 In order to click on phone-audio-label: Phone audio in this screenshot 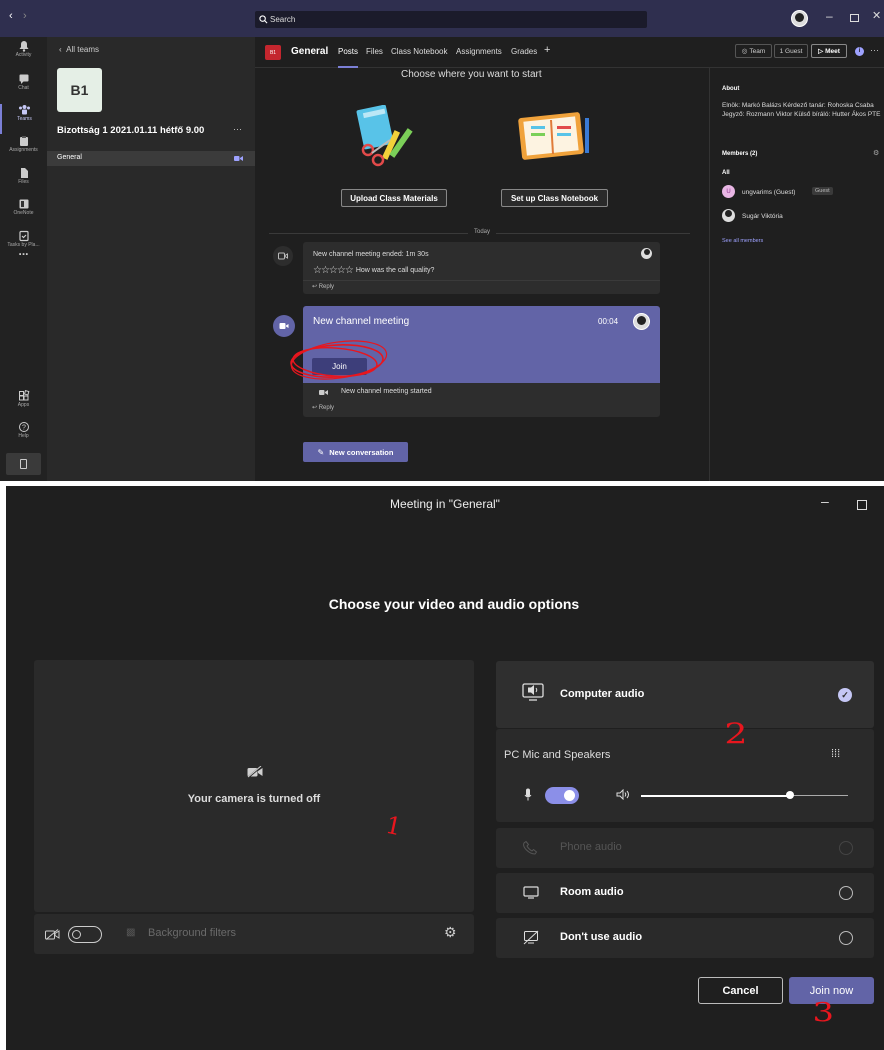, I will do `click(591, 847)`.